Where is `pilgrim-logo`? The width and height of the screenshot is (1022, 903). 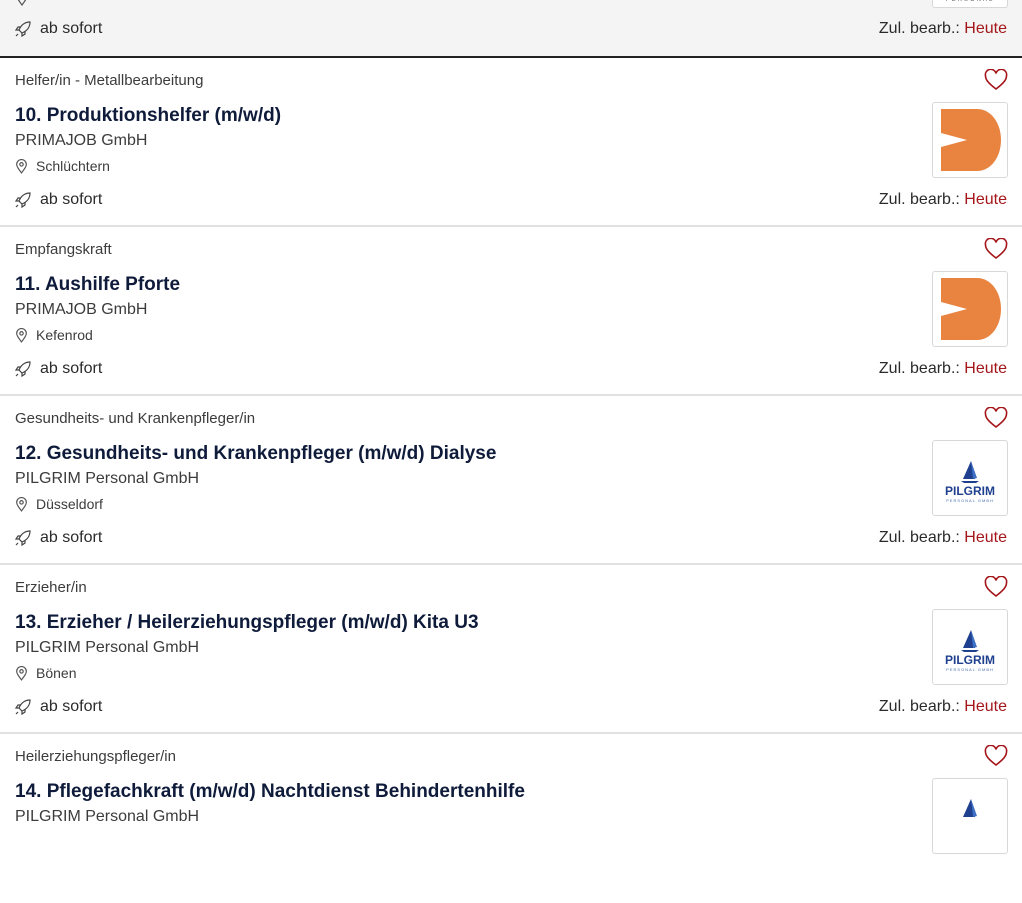 pilgrim-logo is located at coordinates (970, 816).